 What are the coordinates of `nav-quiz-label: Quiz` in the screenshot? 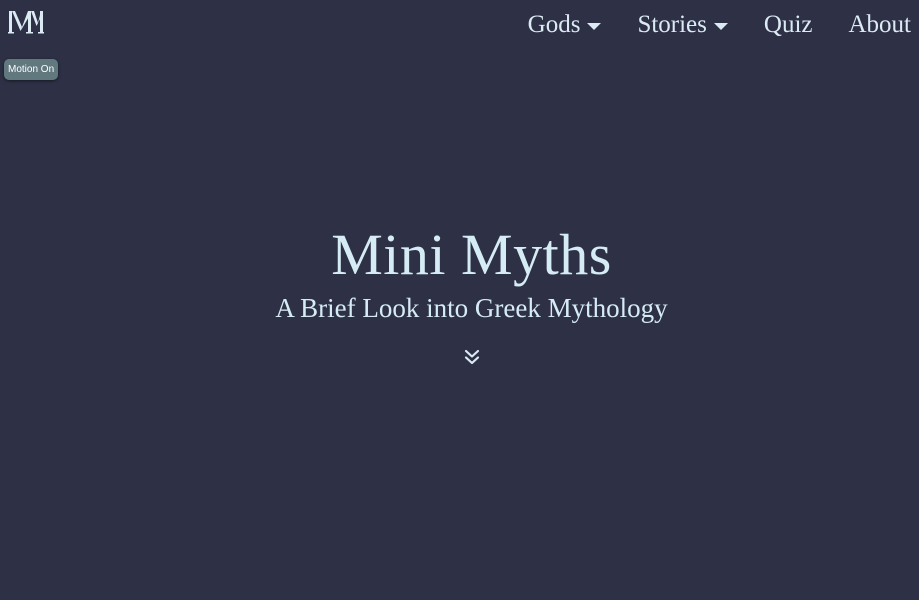 It's located at (788, 24).